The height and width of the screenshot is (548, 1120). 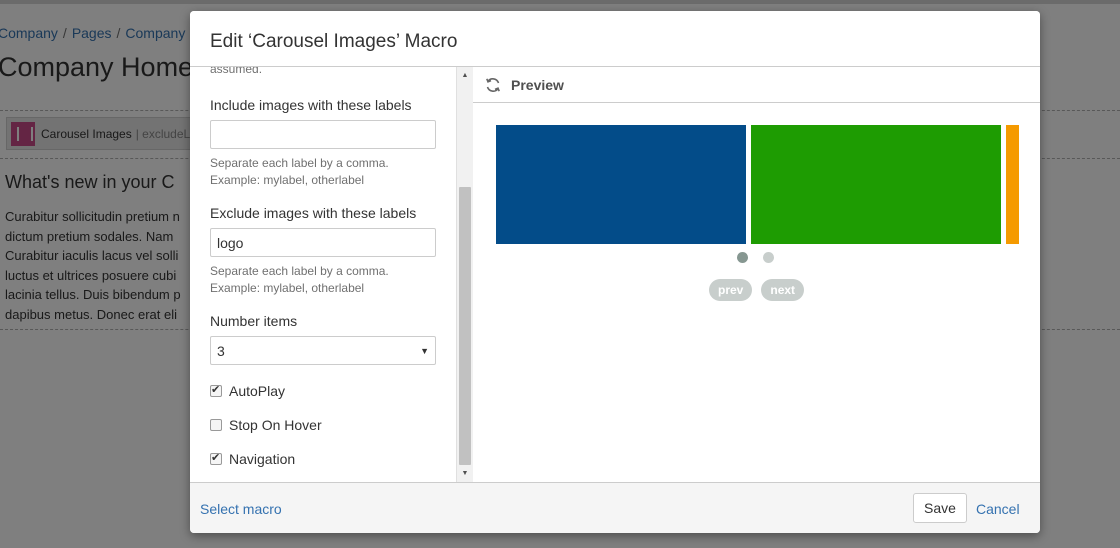 What do you see at coordinates (756, 85) in the screenshot?
I see `preview-header: Preview` at bounding box center [756, 85].